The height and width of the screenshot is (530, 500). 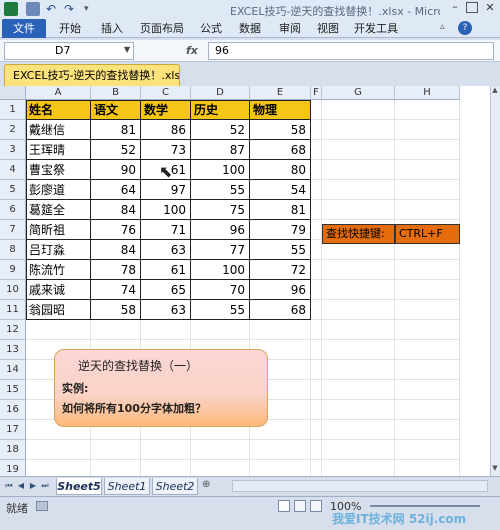 I want to click on table-cell: 葛筵全, so click(x=58, y=210).